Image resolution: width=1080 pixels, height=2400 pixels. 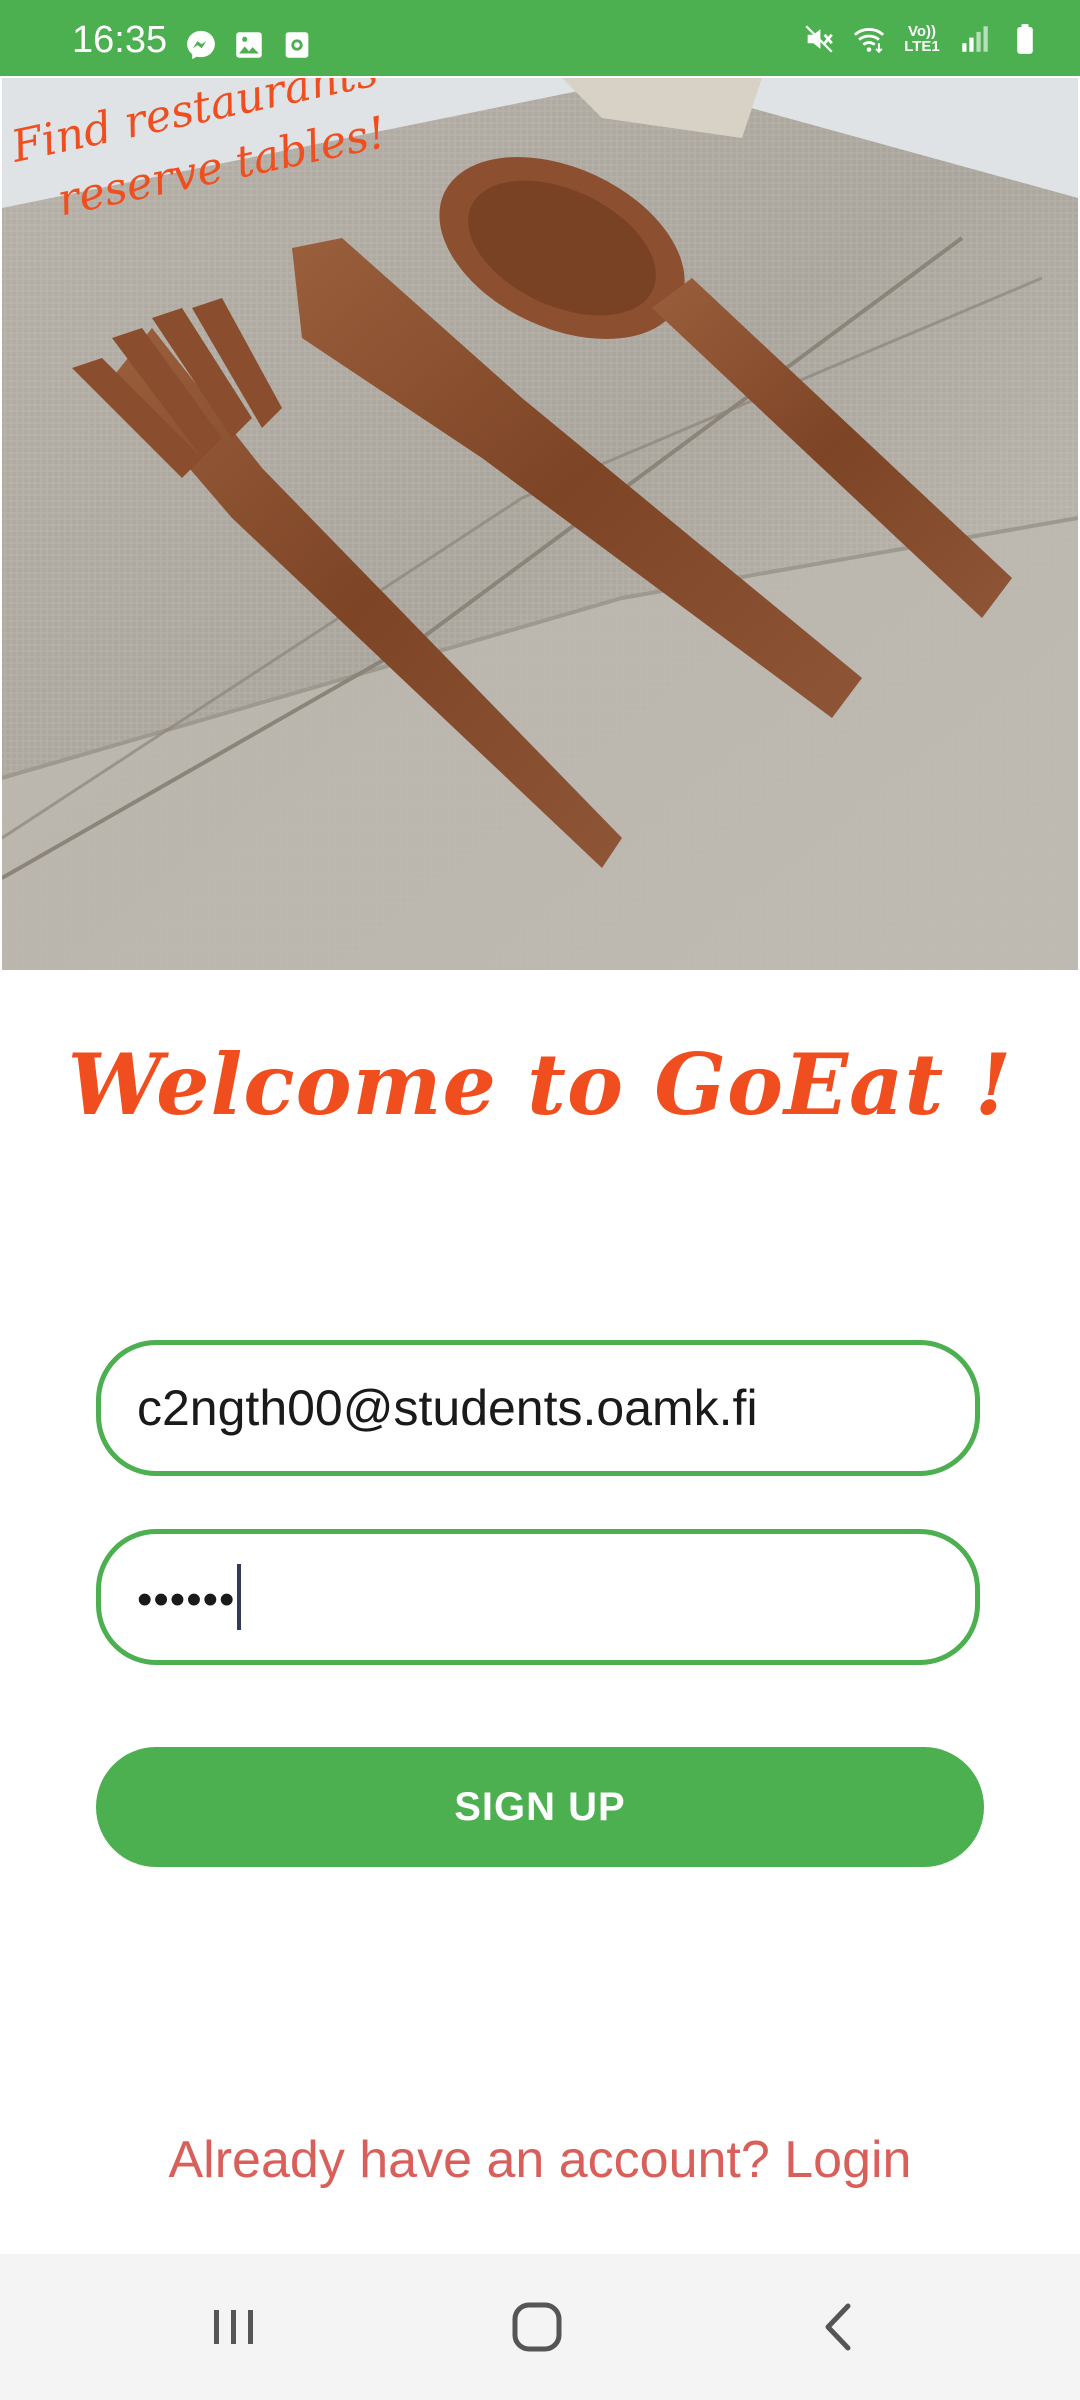 I want to click on mute-icon, so click(x=819, y=39).